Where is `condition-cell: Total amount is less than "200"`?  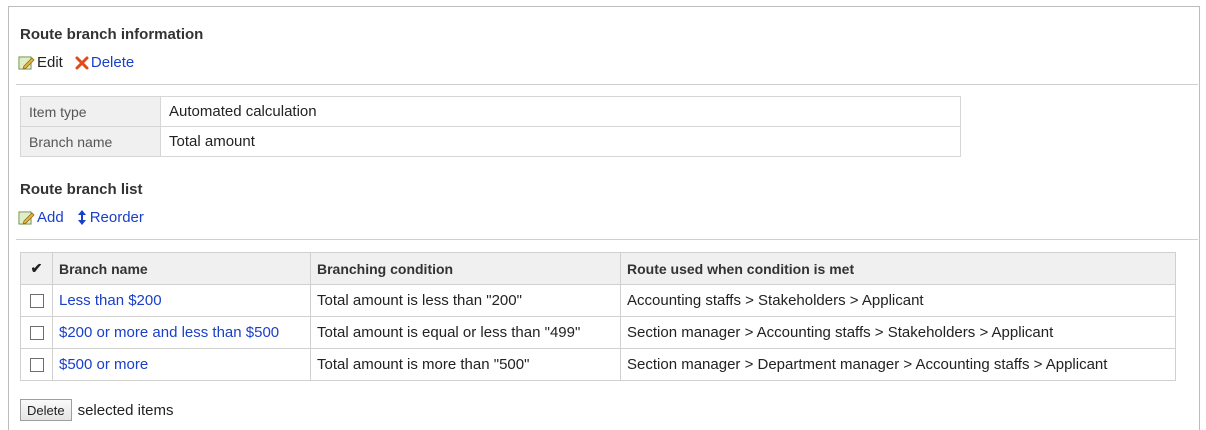 condition-cell: Total amount is less than "200" is located at coordinates (465, 300).